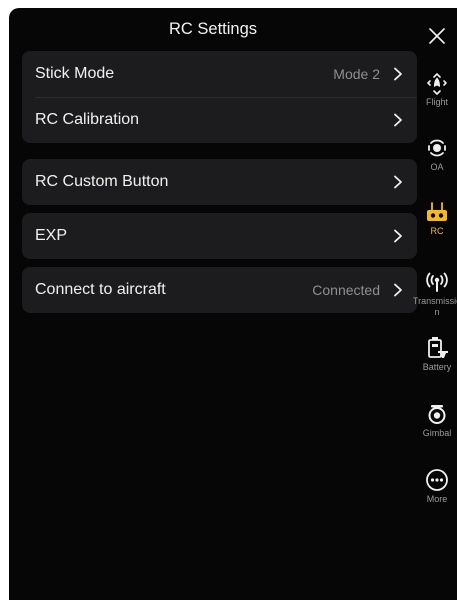  I want to click on page-title: RC Settings, so click(213, 29).